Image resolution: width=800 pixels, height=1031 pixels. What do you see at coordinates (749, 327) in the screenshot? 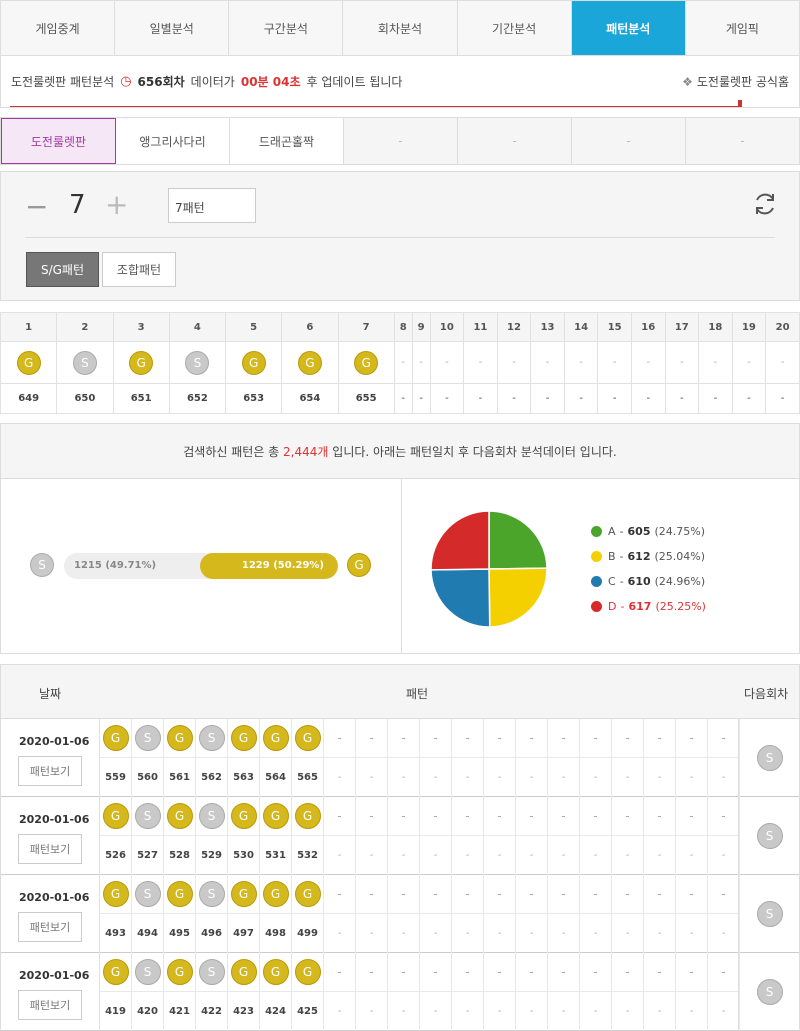
I see `column-header: 19` at bounding box center [749, 327].